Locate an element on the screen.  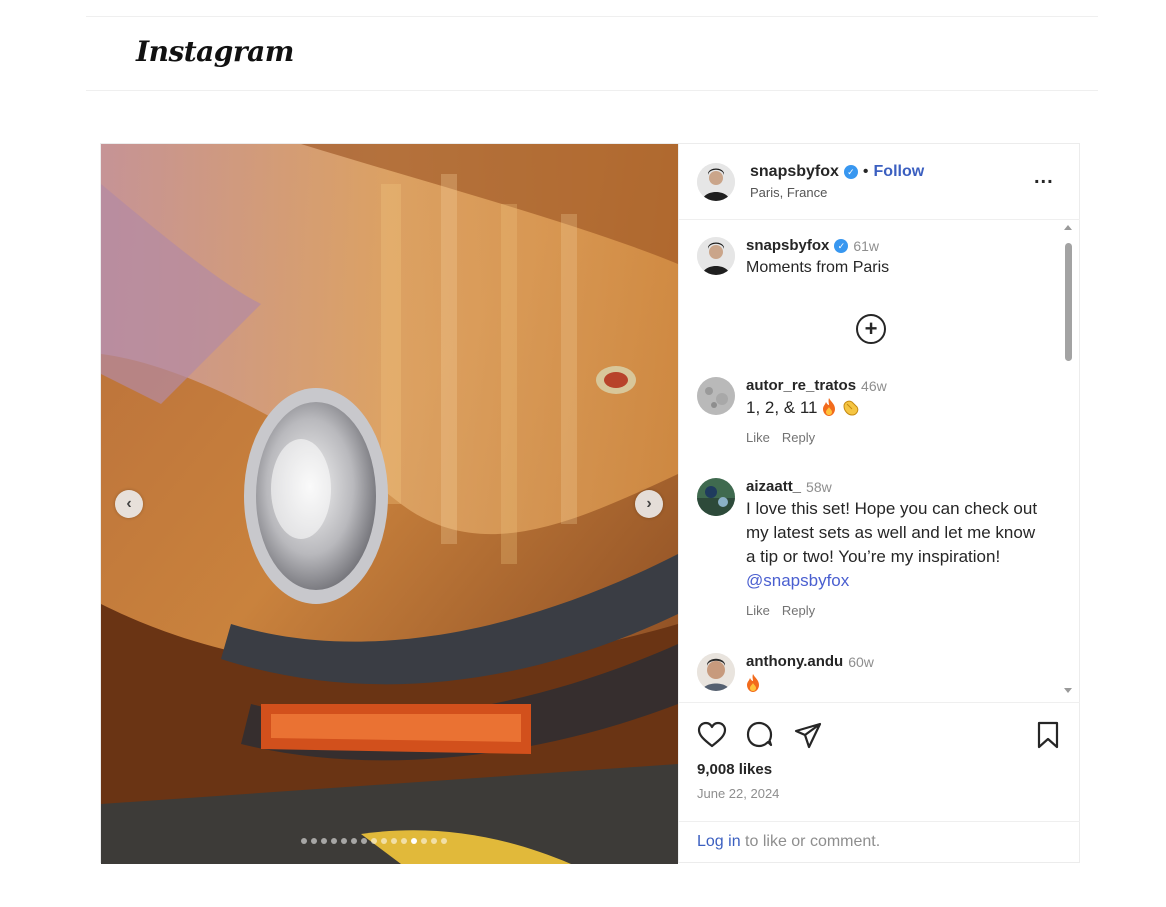
scroll-down-arrow-icon is located at coordinates (1068, 690).